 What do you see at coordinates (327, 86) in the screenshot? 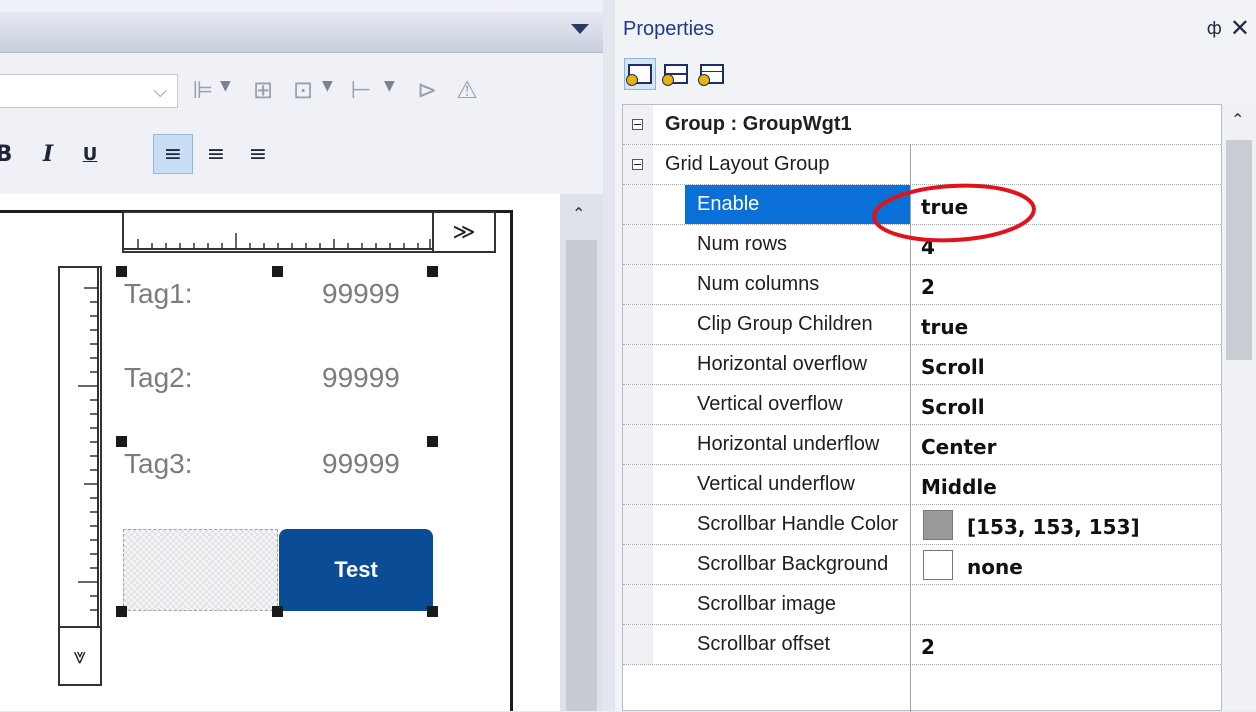
I see `distribute-dropdown-icon: ▼` at bounding box center [327, 86].